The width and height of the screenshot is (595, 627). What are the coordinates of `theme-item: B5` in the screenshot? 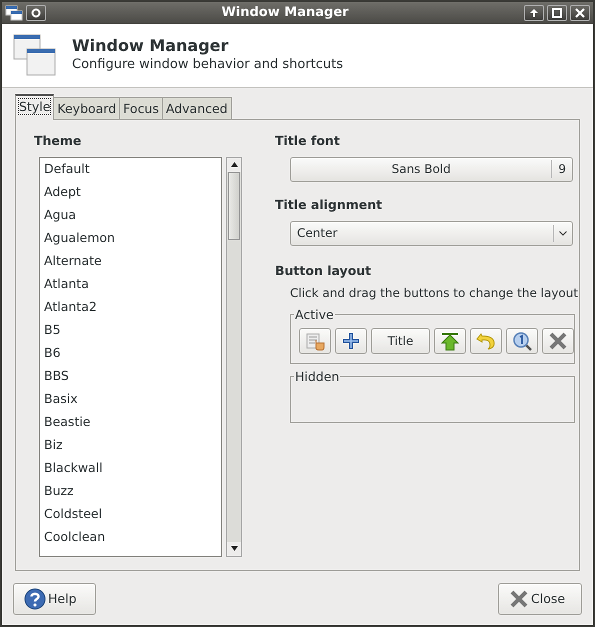 It's located at (130, 330).